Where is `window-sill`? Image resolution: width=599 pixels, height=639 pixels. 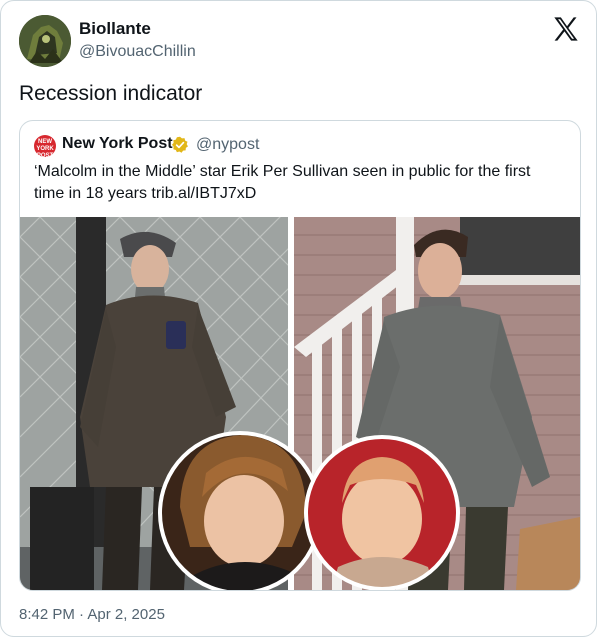 window-sill is located at coordinates (518, 280).